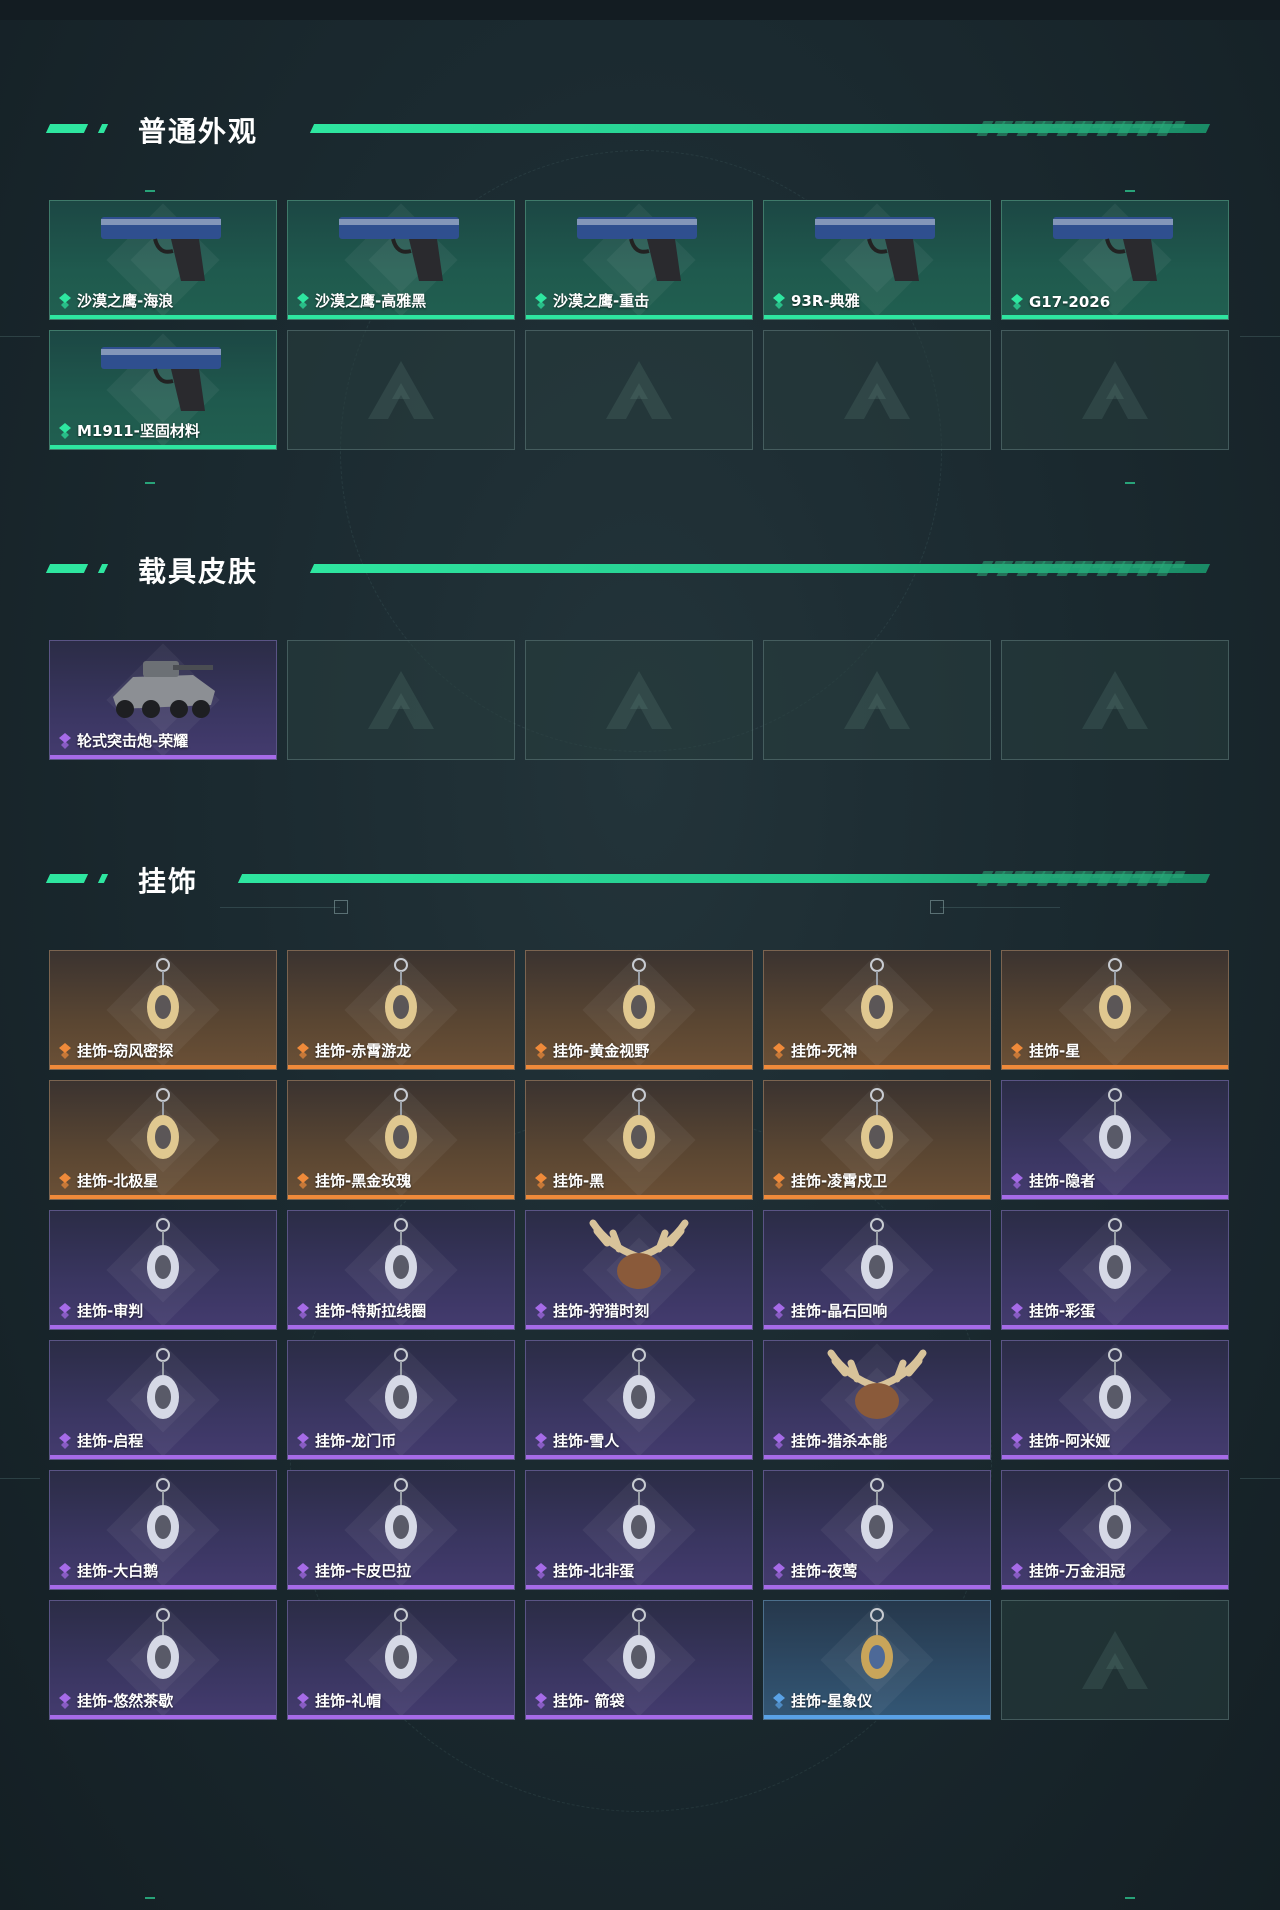 This screenshot has width=1280, height=1910. What do you see at coordinates (825, 301) in the screenshot?
I see `item-name: 93R-典雅` at bounding box center [825, 301].